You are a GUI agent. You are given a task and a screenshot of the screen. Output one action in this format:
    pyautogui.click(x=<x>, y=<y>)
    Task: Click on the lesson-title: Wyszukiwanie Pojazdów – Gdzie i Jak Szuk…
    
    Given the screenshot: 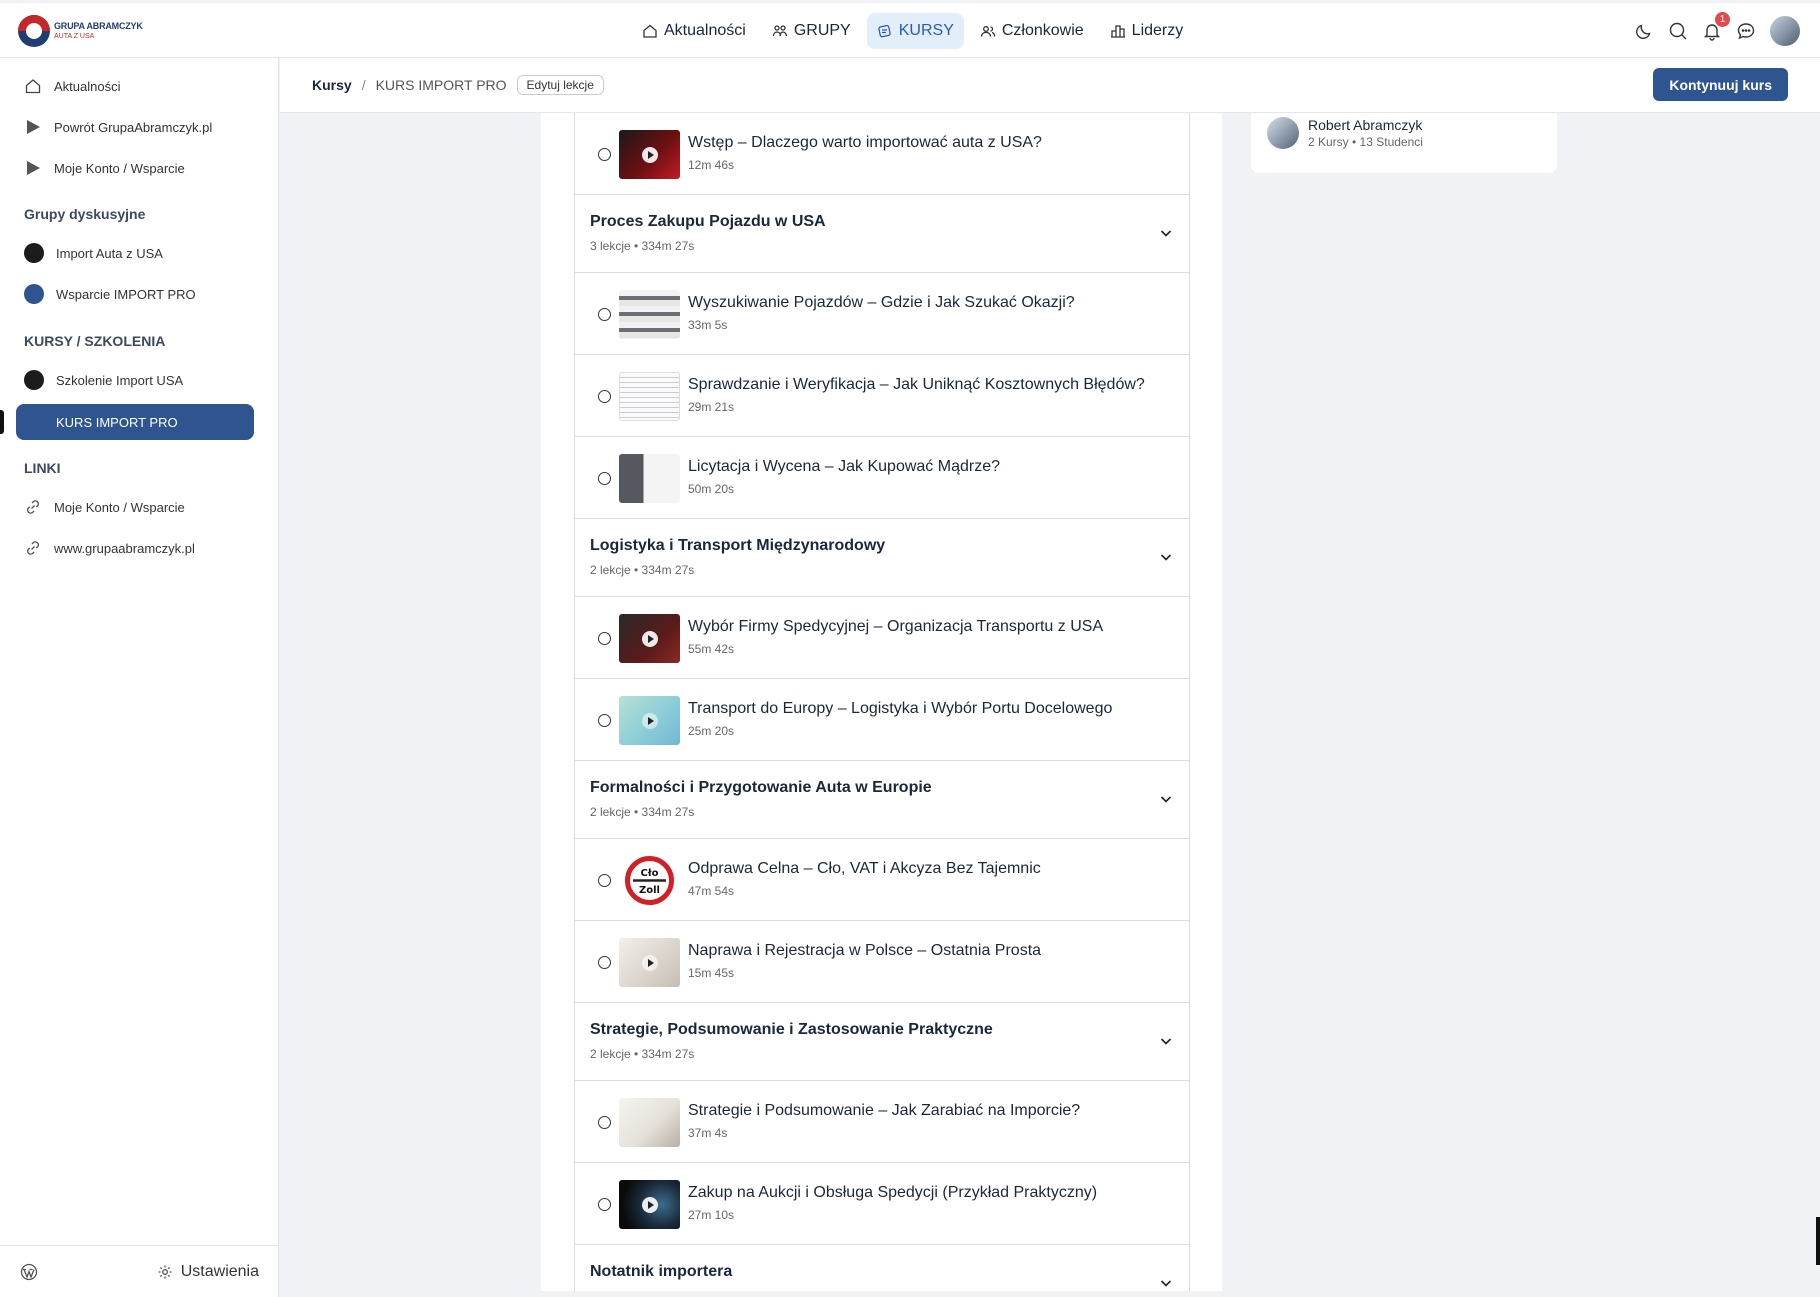 What is the action you would take?
    pyautogui.click(x=881, y=302)
    